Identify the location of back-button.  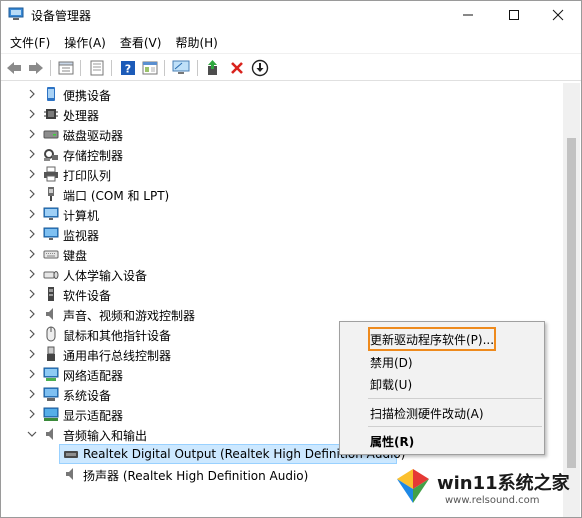
(14, 68).